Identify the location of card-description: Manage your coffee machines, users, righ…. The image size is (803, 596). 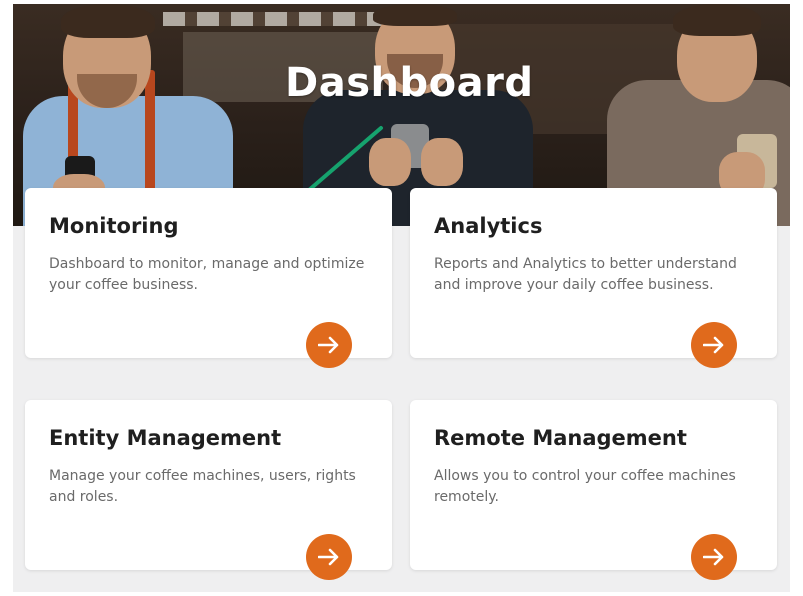
(202, 486).